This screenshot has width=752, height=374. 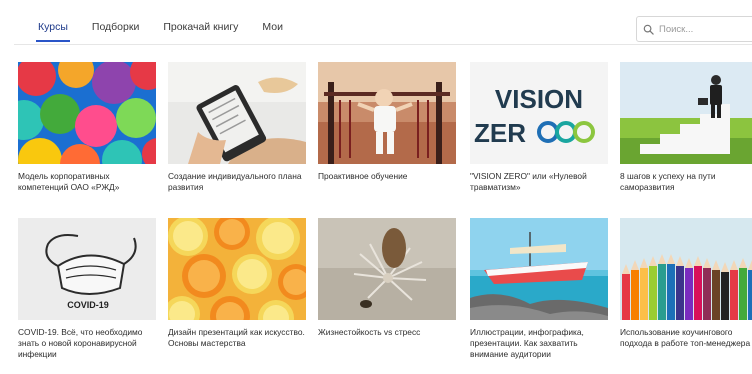 I want to click on tab-courses: Курсы, so click(x=53, y=27).